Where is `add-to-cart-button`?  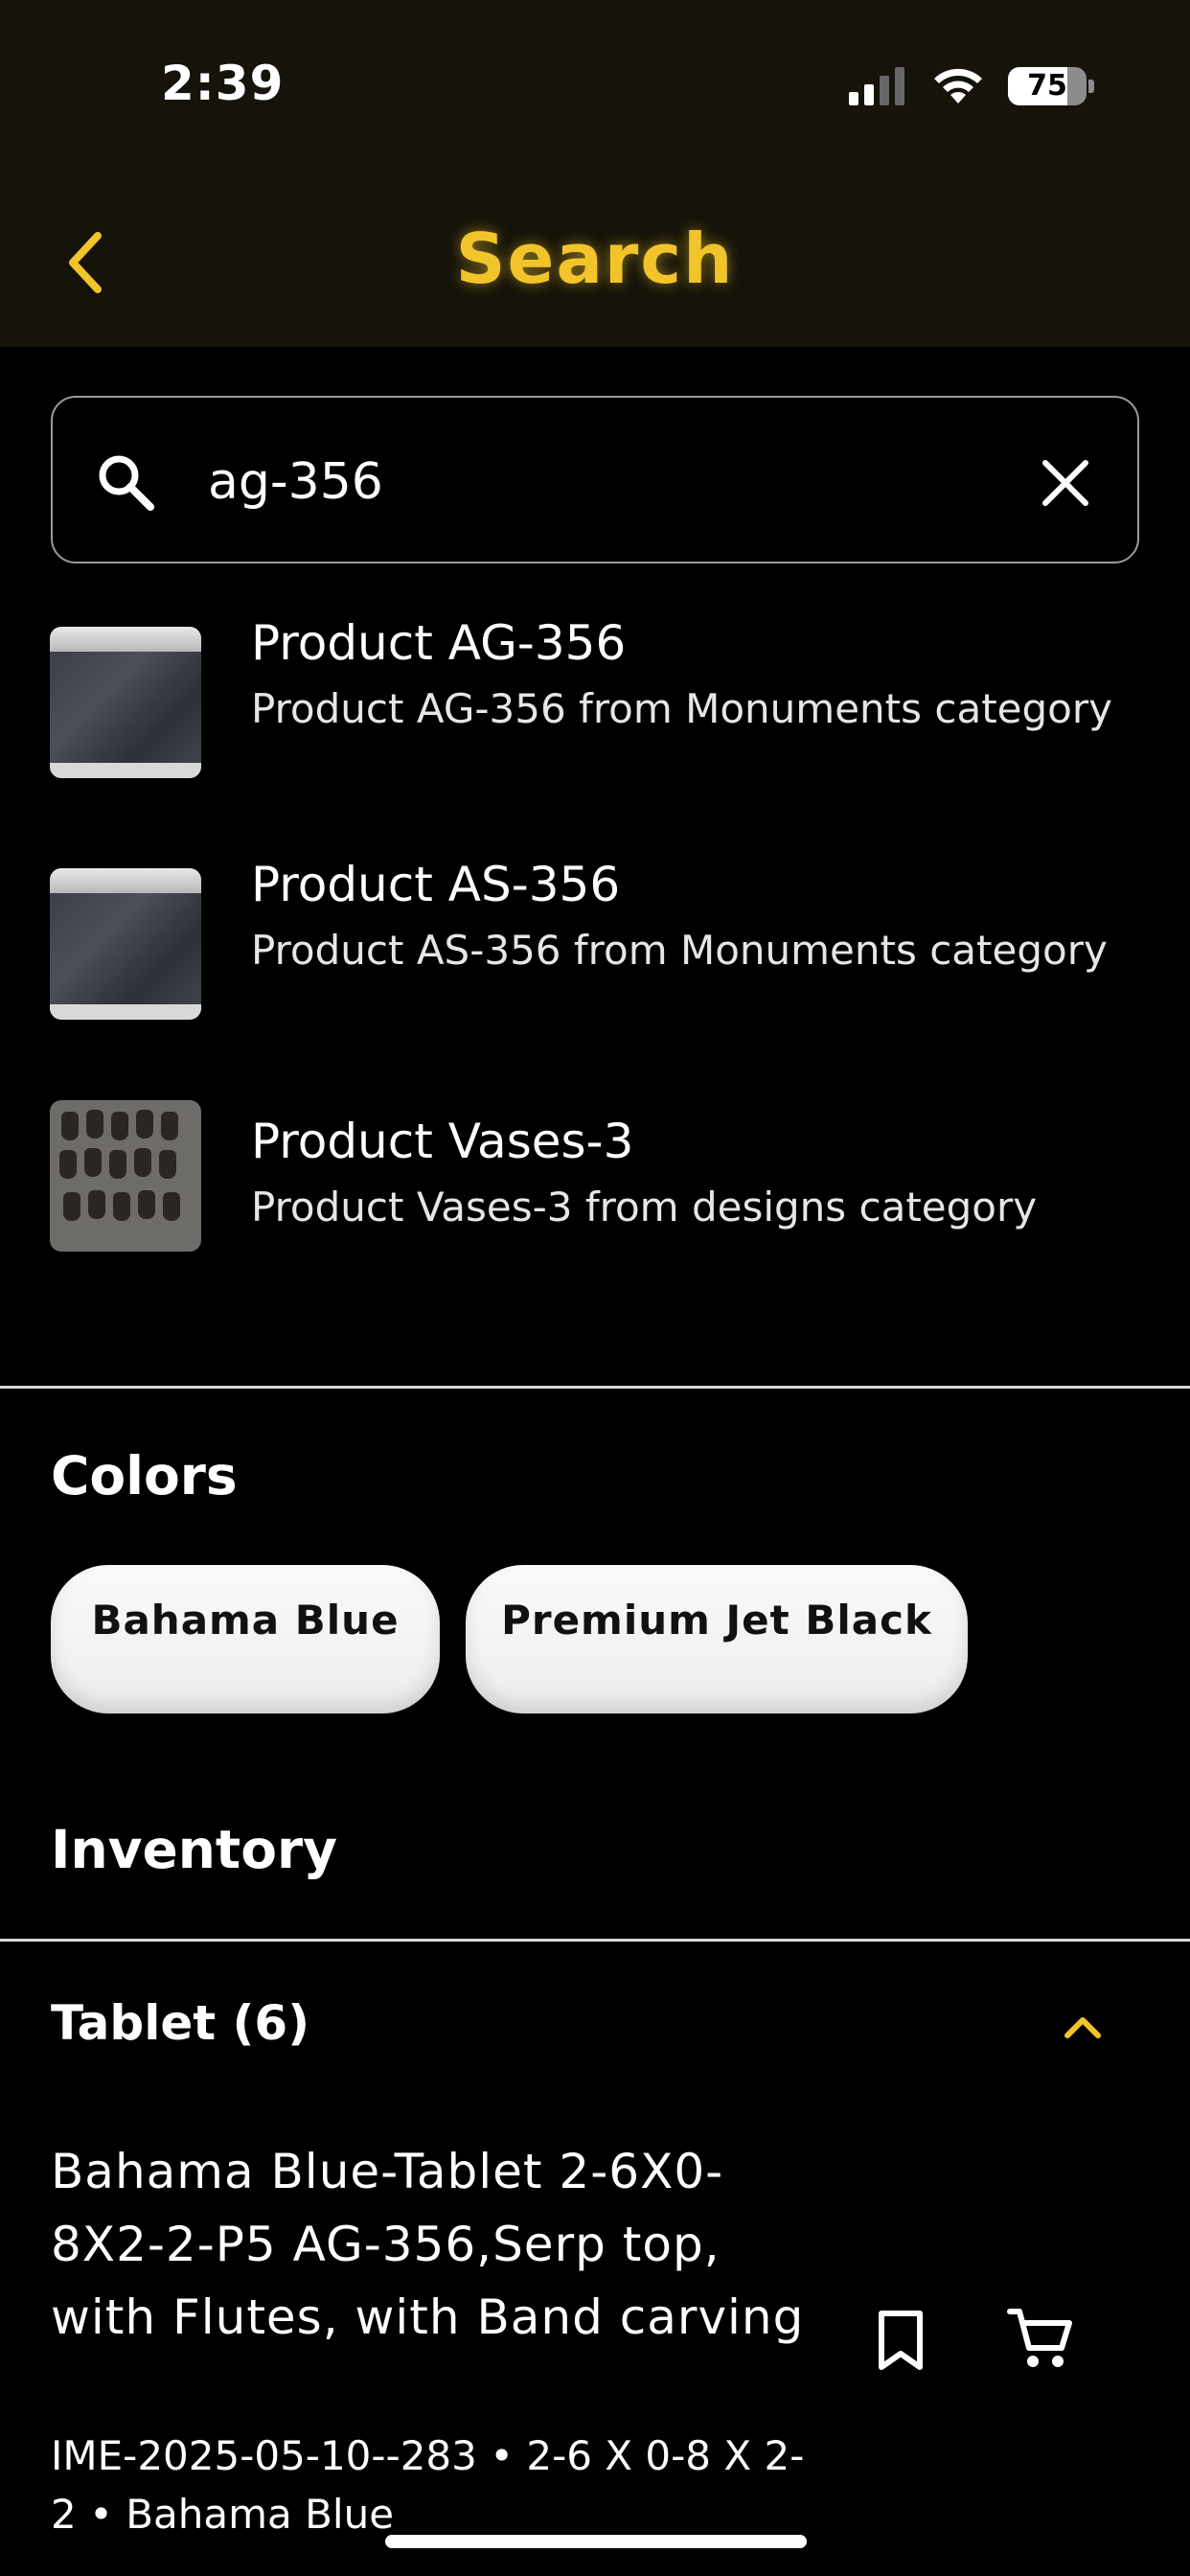
add-to-cart-button is located at coordinates (1040, 2338).